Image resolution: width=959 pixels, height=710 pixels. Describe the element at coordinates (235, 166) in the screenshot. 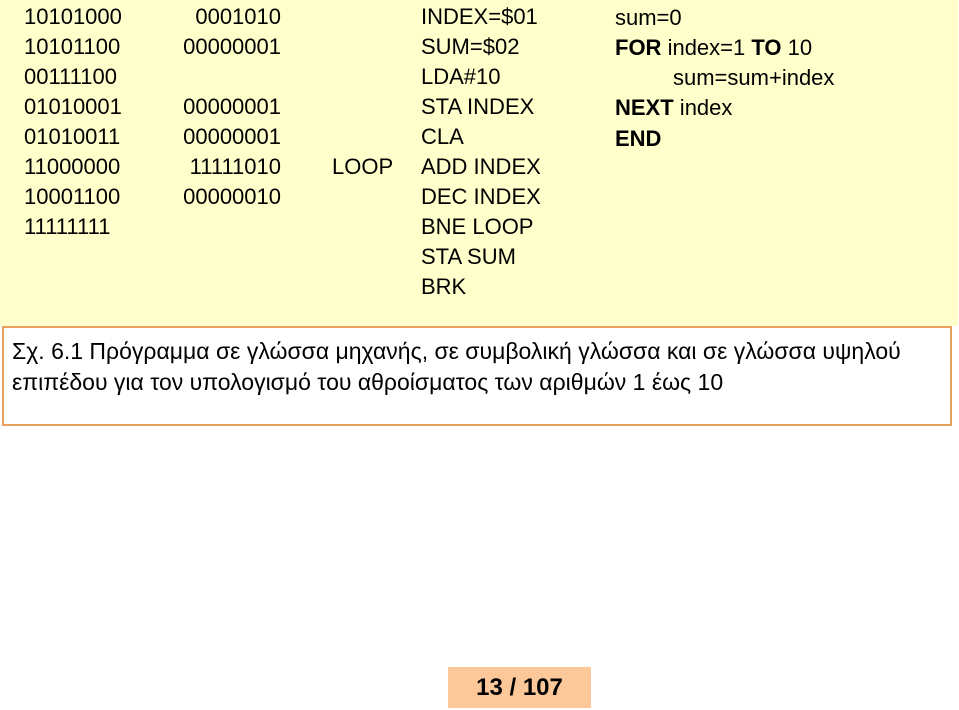

I see `machine-code-2: 11111010` at that location.